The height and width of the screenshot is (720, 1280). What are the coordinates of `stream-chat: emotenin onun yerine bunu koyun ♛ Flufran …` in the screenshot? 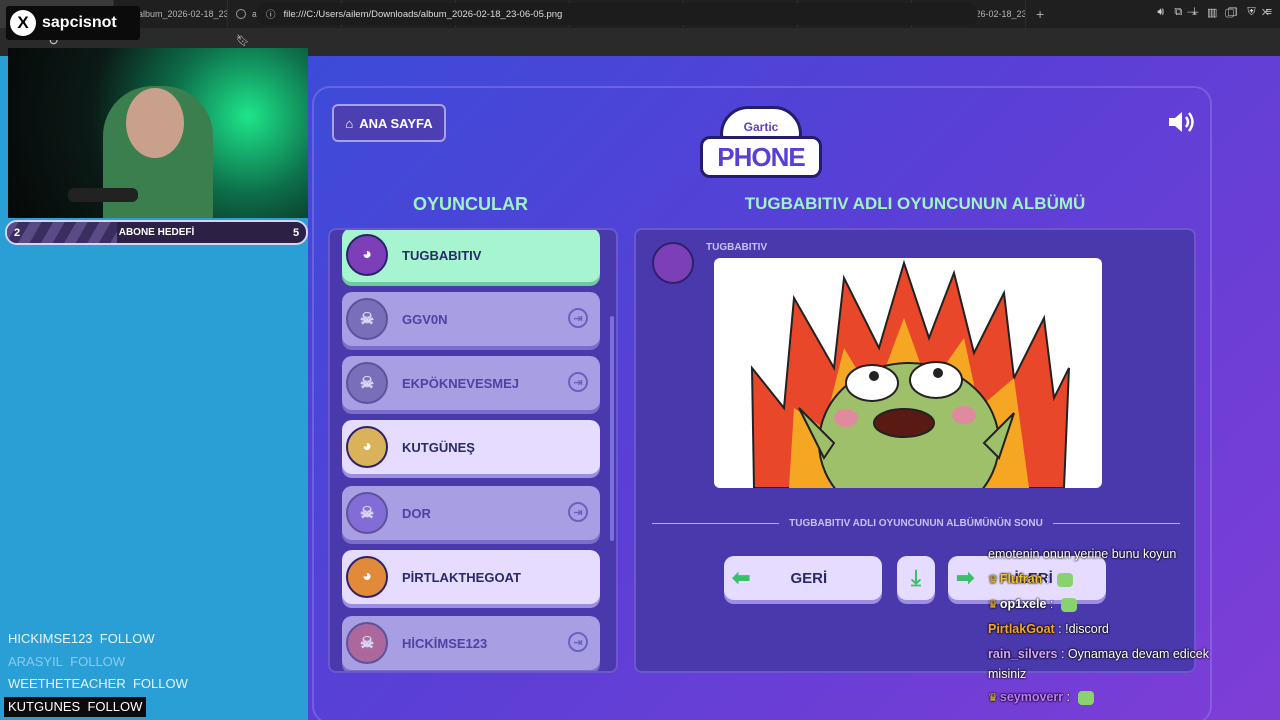 It's located at (1113, 628).